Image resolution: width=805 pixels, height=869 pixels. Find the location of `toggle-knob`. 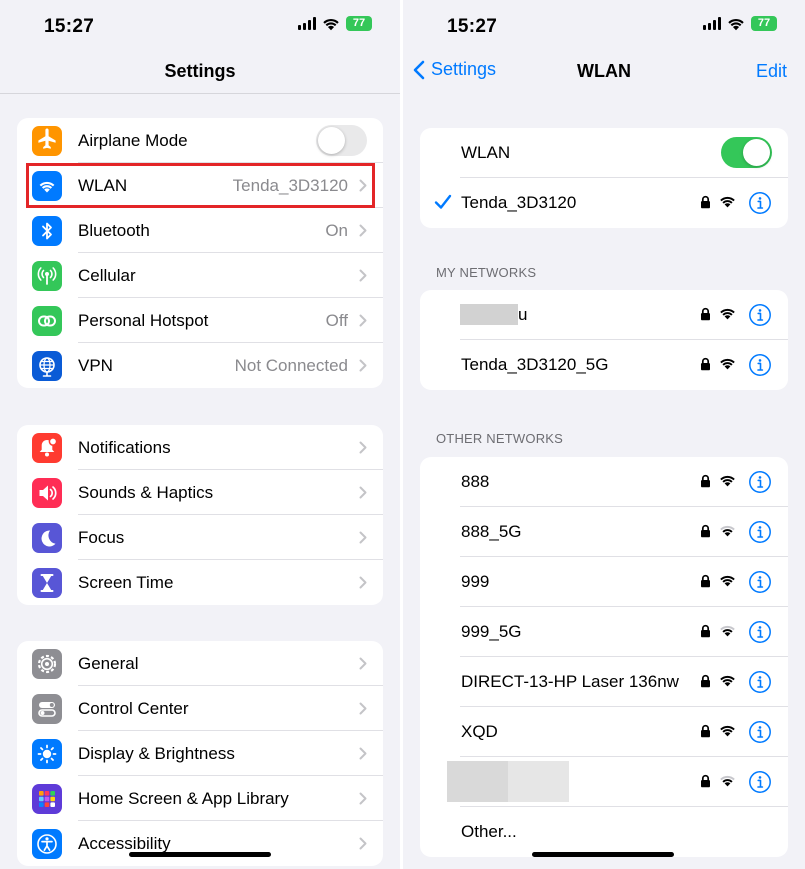

toggle-knob is located at coordinates (756, 152).